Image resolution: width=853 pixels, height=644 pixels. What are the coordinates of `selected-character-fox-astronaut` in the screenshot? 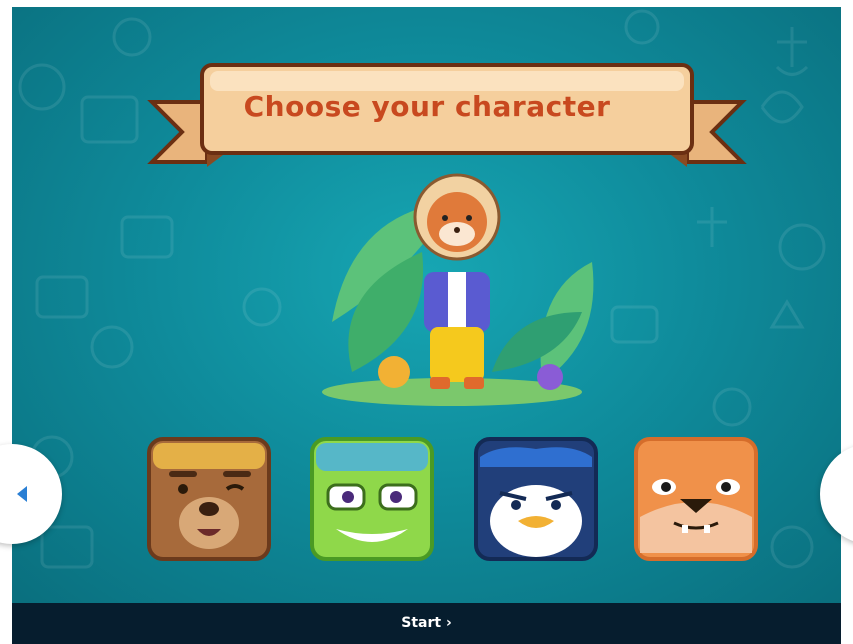 It's located at (458, 289).